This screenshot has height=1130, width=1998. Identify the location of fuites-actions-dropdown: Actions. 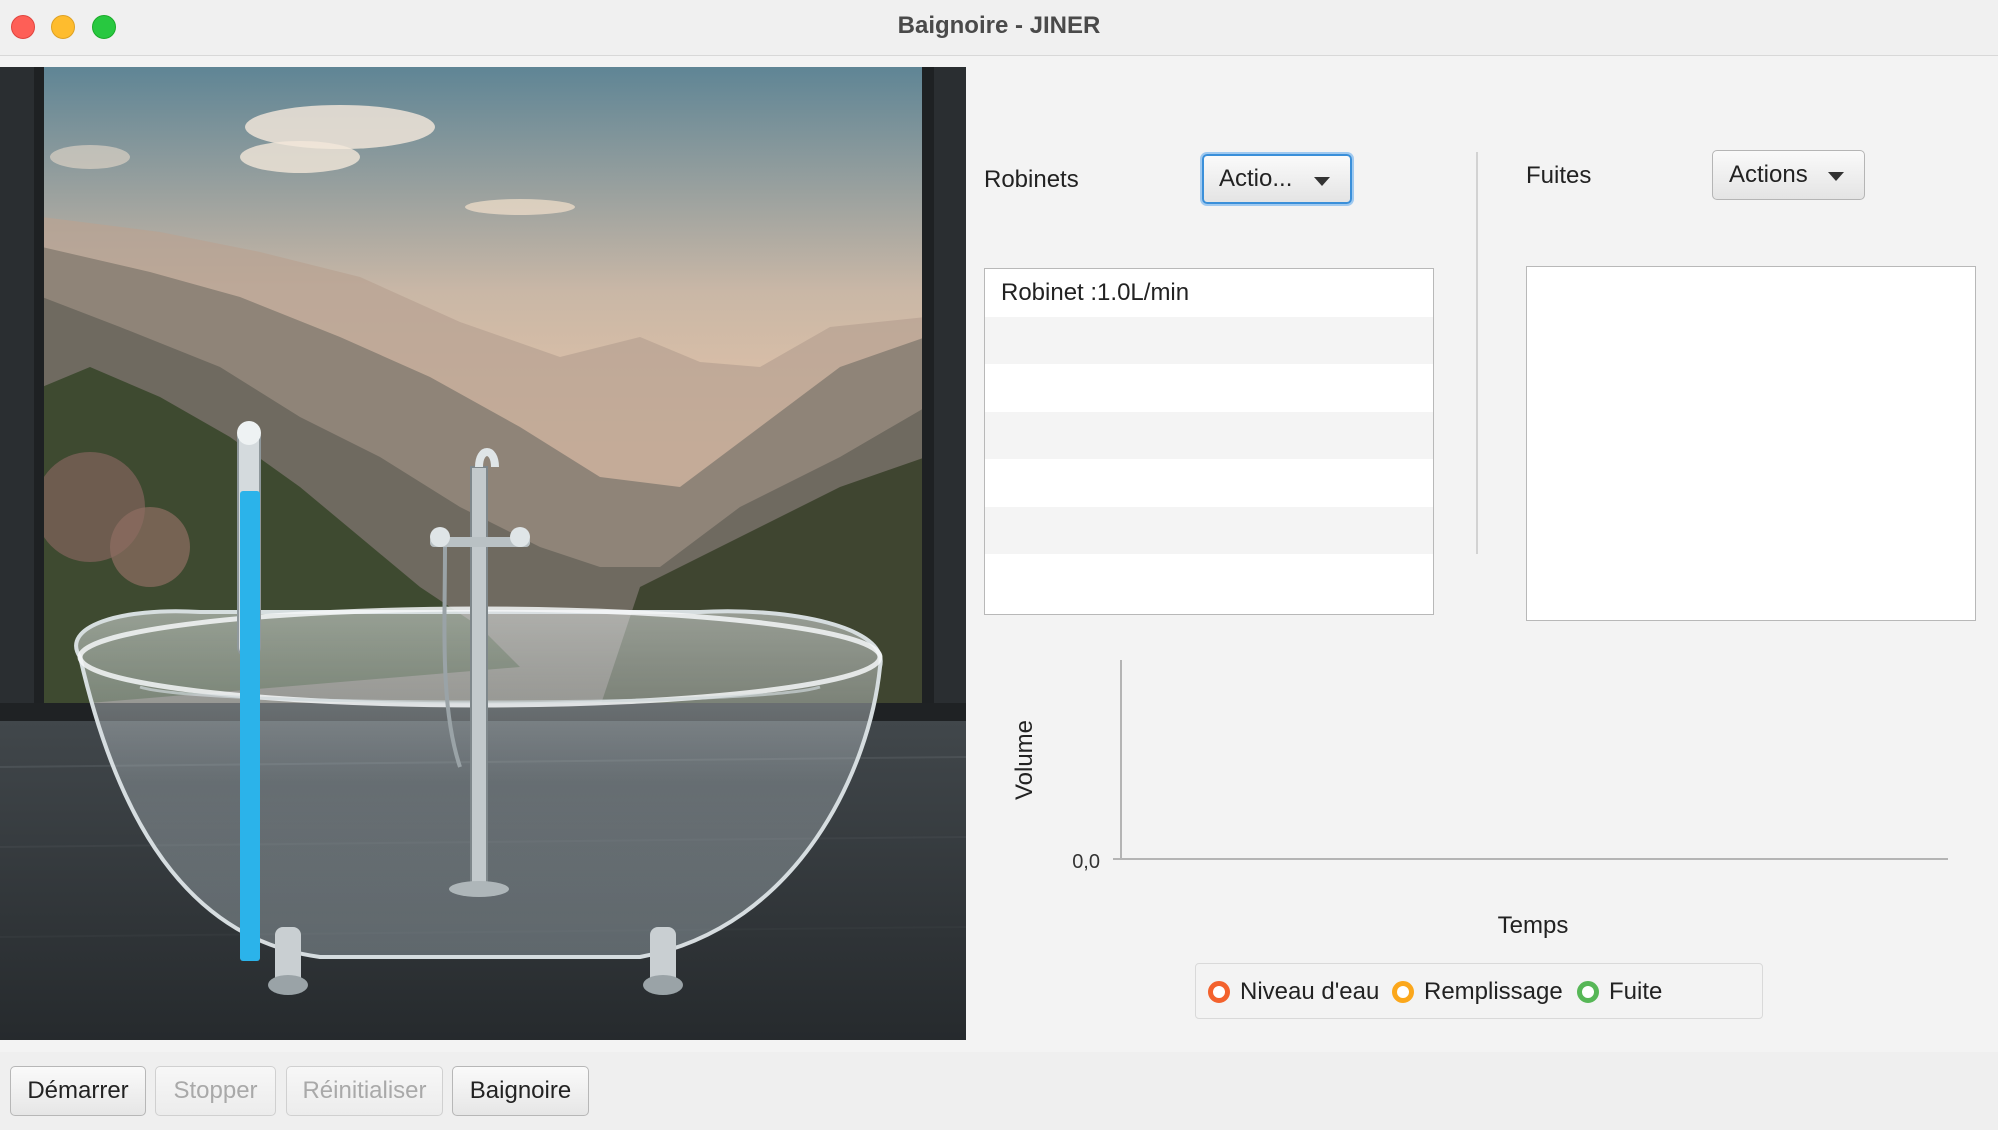
(1788, 175).